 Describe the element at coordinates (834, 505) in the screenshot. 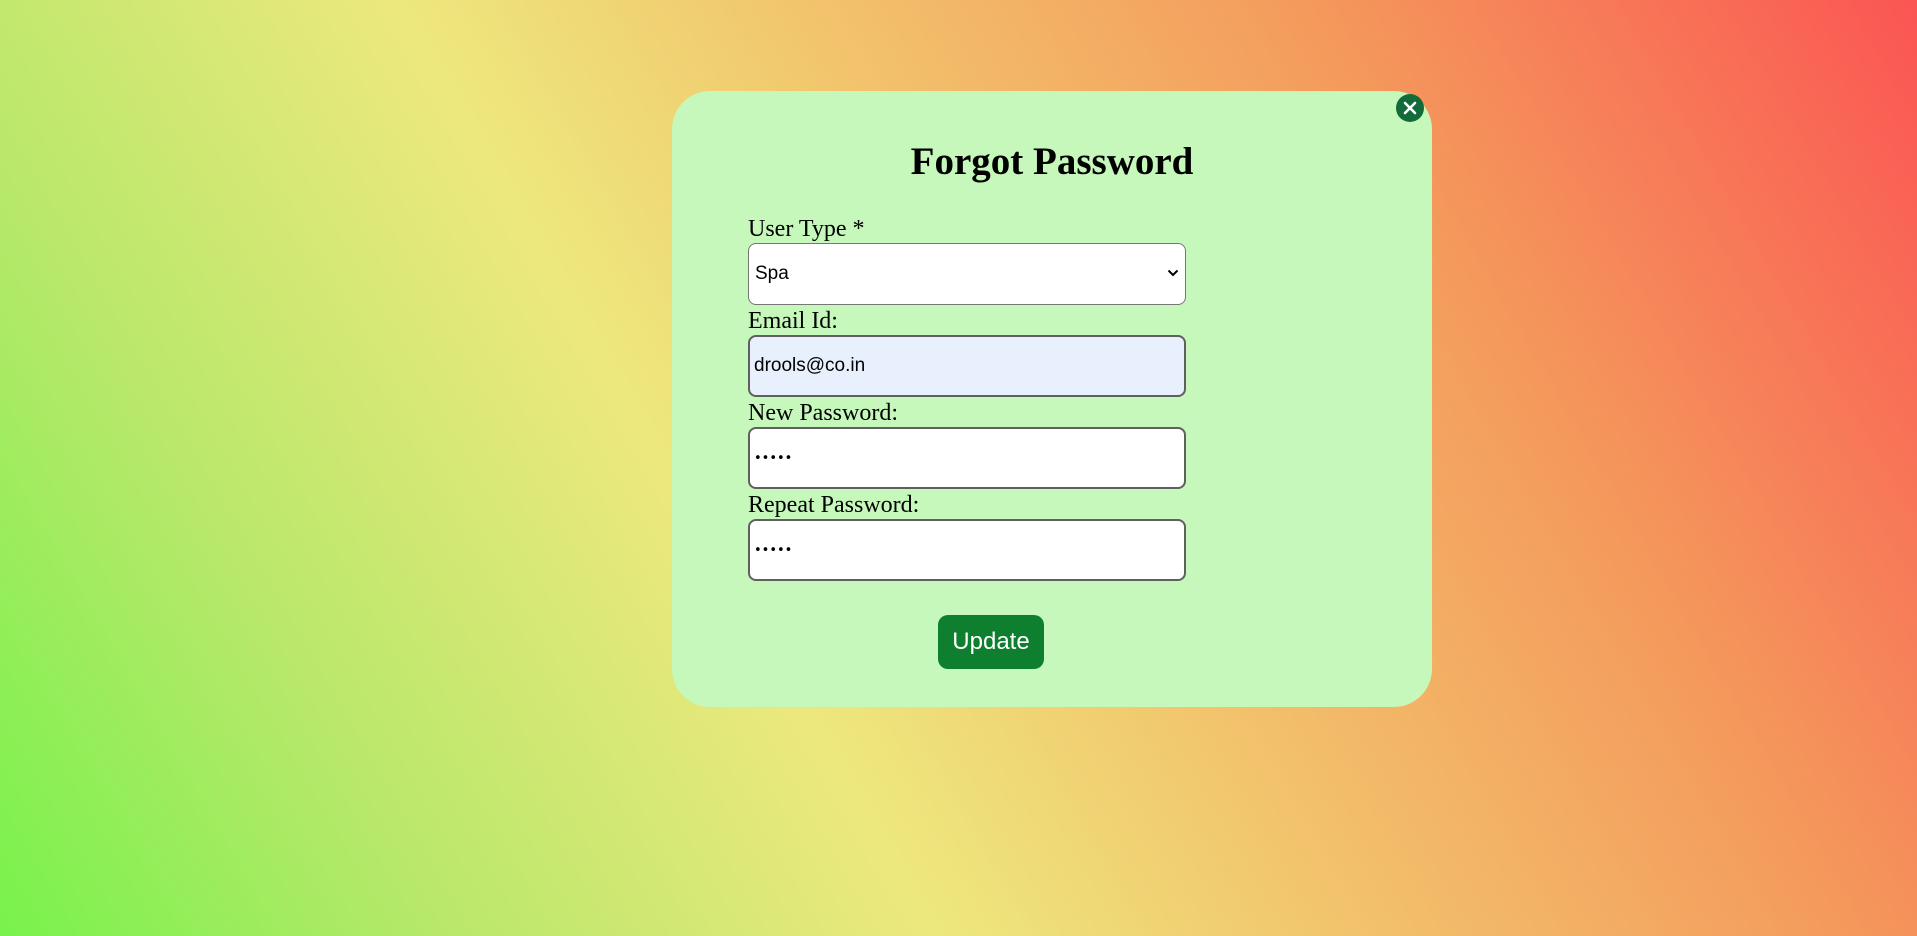

I see `repeat-password-label: Repeat Password:` at that location.